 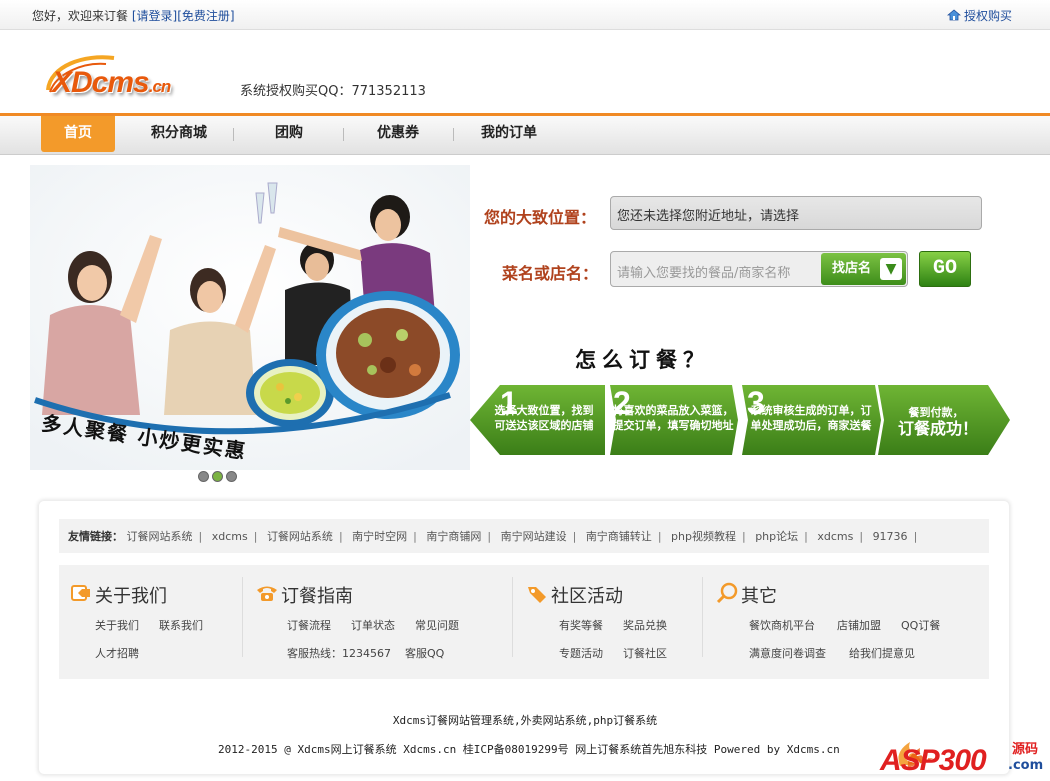 I want to click on friend-link: php论坛, so click(x=776, y=536).